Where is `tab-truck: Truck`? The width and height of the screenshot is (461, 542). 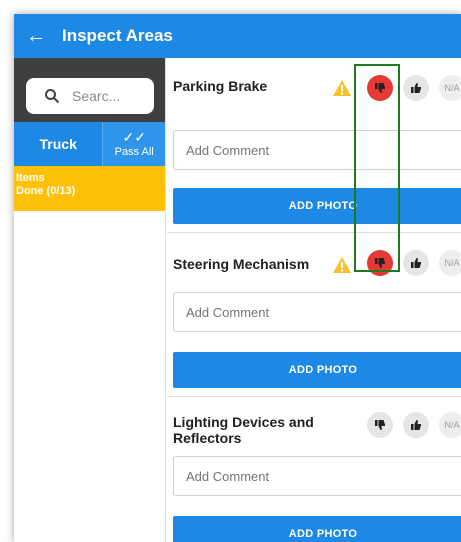
tab-truck: Truck is located at coordinates (58, 144).